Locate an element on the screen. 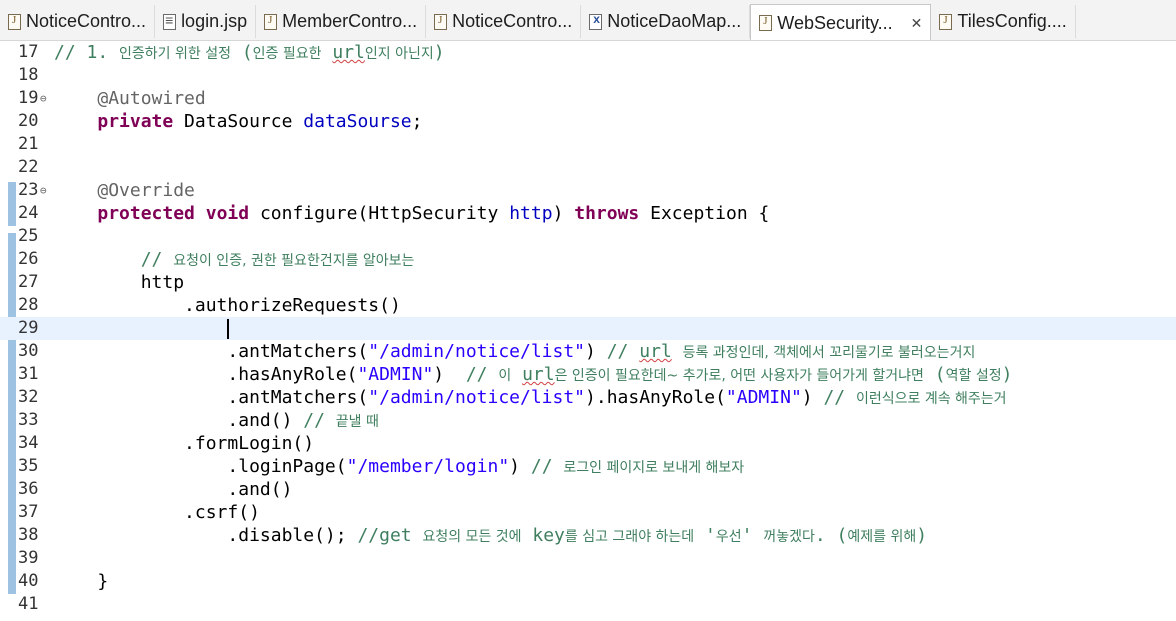  editor-tab-5: WebSecurity... ✕ is located at coordinates (841, 22).